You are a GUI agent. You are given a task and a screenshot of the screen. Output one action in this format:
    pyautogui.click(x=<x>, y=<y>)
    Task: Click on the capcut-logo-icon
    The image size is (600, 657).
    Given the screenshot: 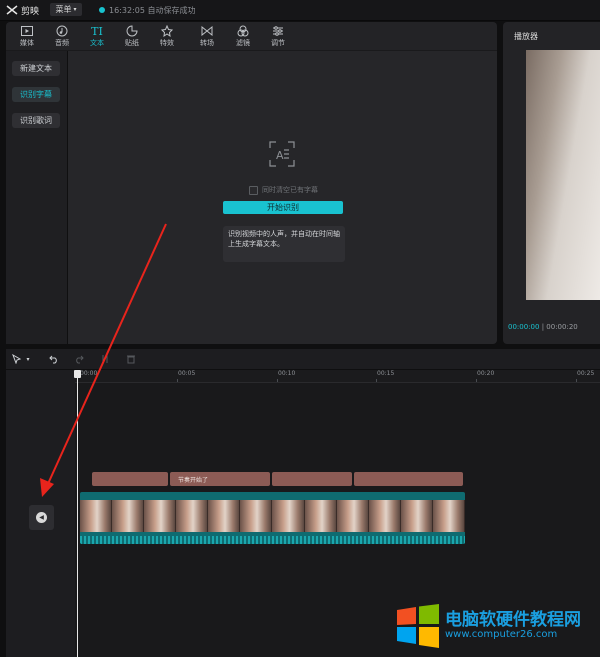 What is the action you would take?
    pyautogui.click(x=12, y=10)
    